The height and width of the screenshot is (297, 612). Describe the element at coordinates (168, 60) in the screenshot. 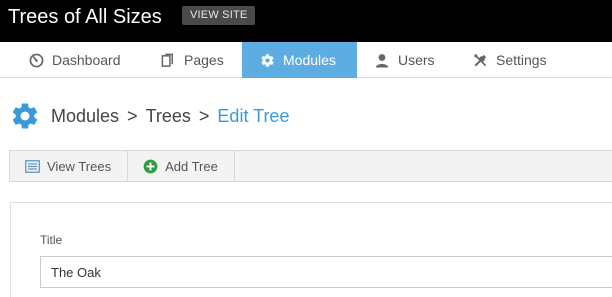

I see `pages-icon` at that location.